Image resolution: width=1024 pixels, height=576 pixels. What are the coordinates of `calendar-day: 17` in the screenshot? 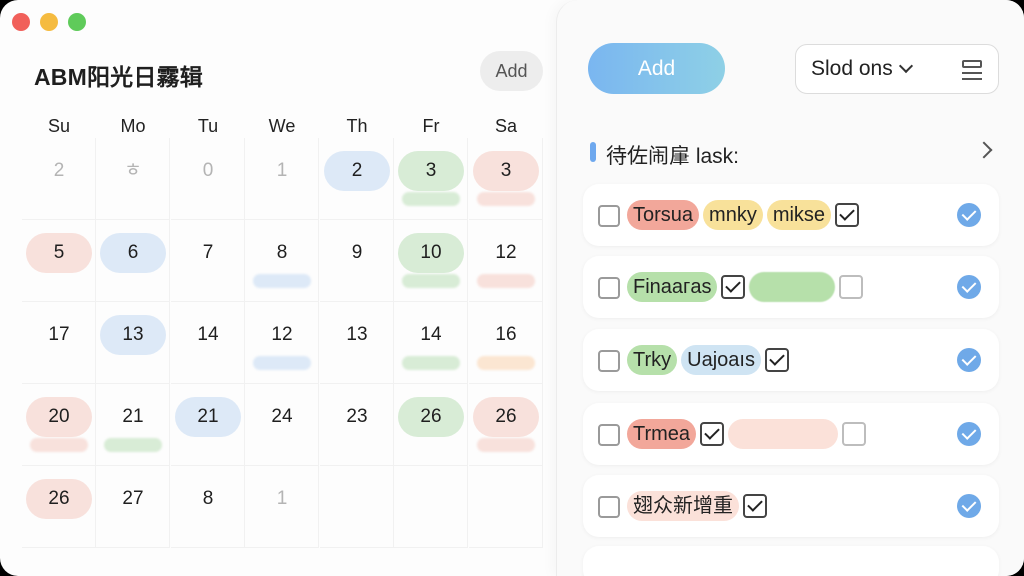 It's located at (59, 343).